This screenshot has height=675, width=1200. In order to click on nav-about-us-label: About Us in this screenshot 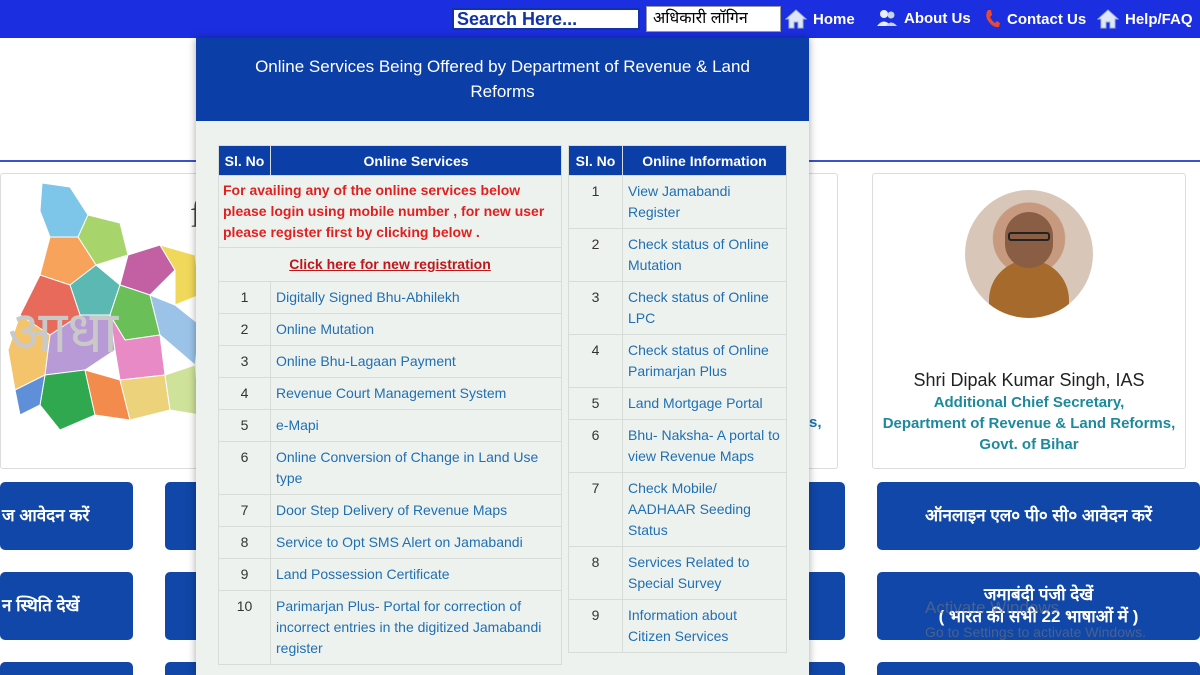, I will do `click(937, 18)`.